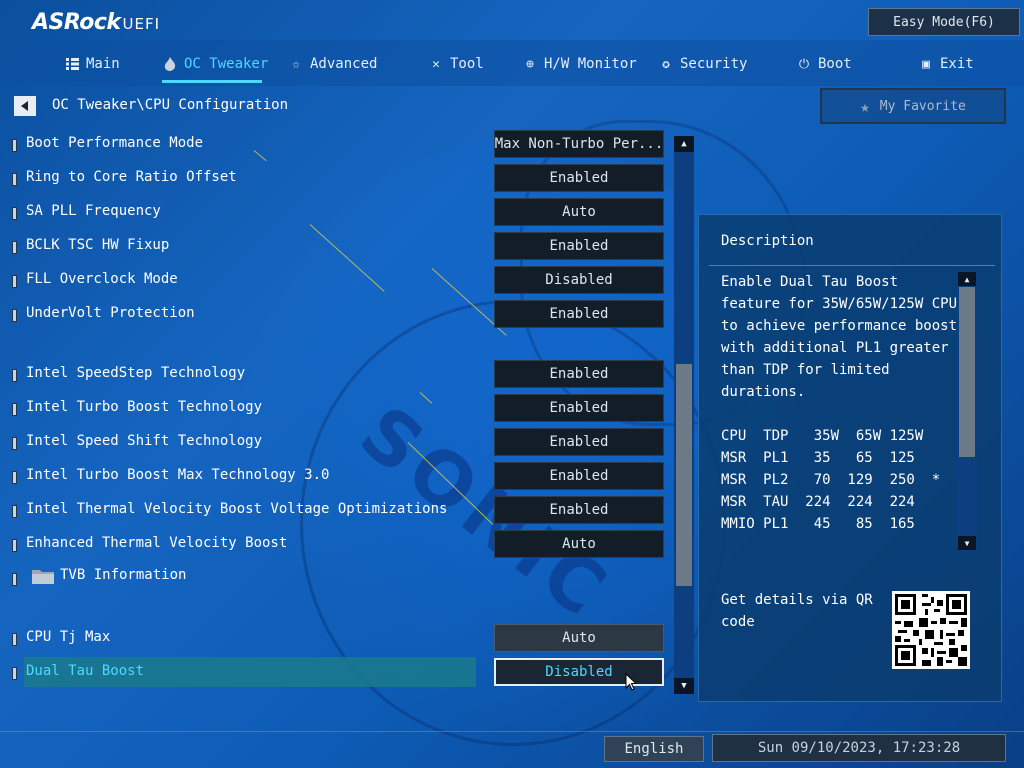  I want to click on my-favorite-button: ★ My Favorite, so click(913, 106).